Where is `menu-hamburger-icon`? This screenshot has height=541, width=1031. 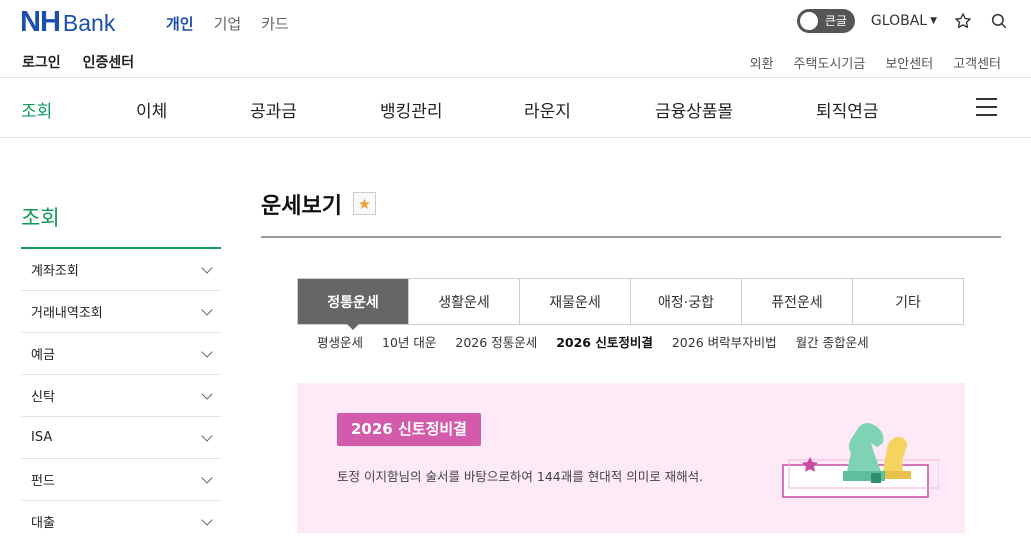 menu-hamburger-icon is located at coordinates (986, 107).